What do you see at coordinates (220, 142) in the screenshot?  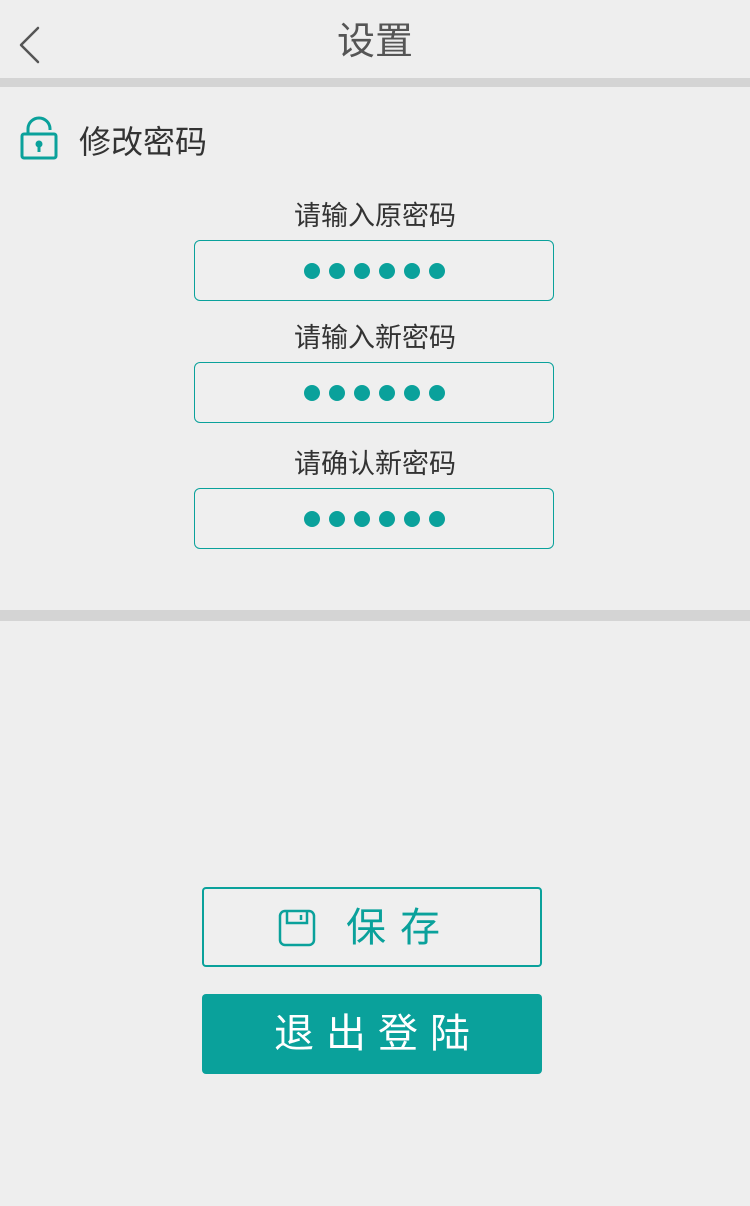 I see `section-header: 修改密码` at bounding box center [220, 142].